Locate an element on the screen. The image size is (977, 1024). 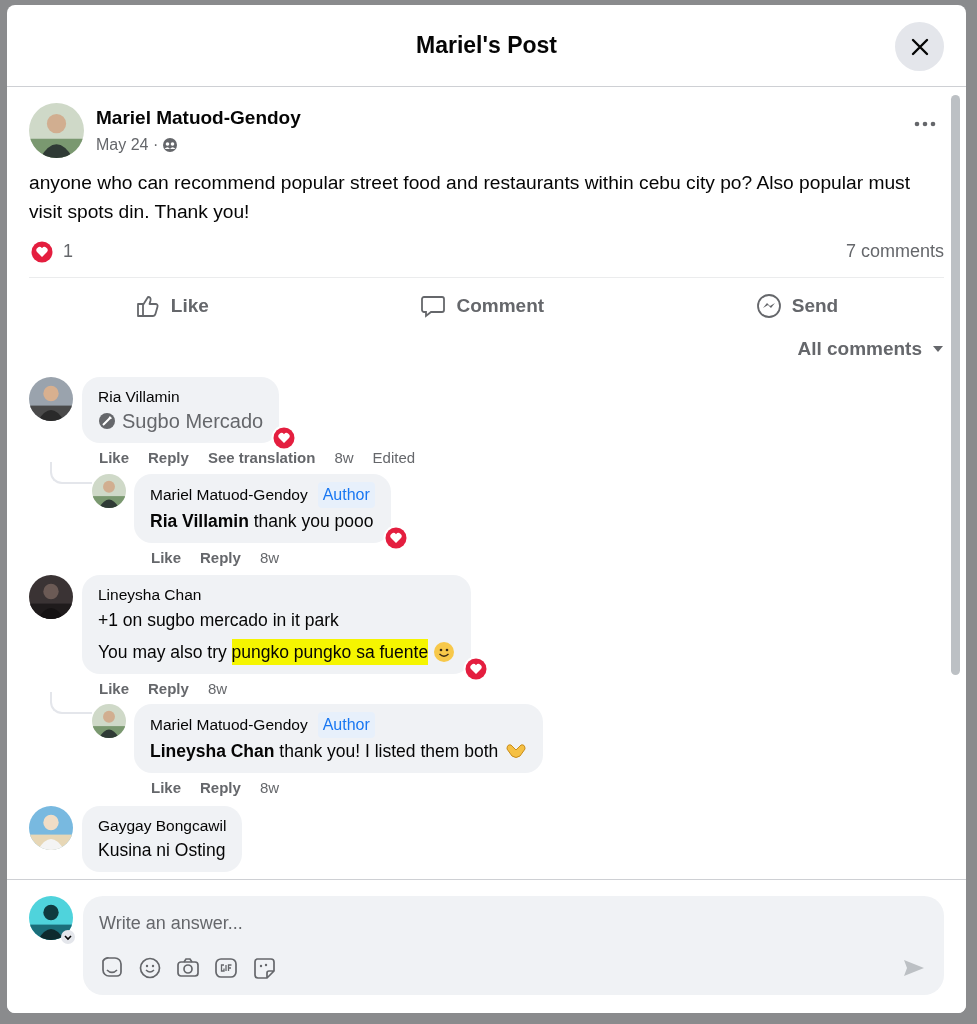
sticker-icon is located at coordinates (264, 968).